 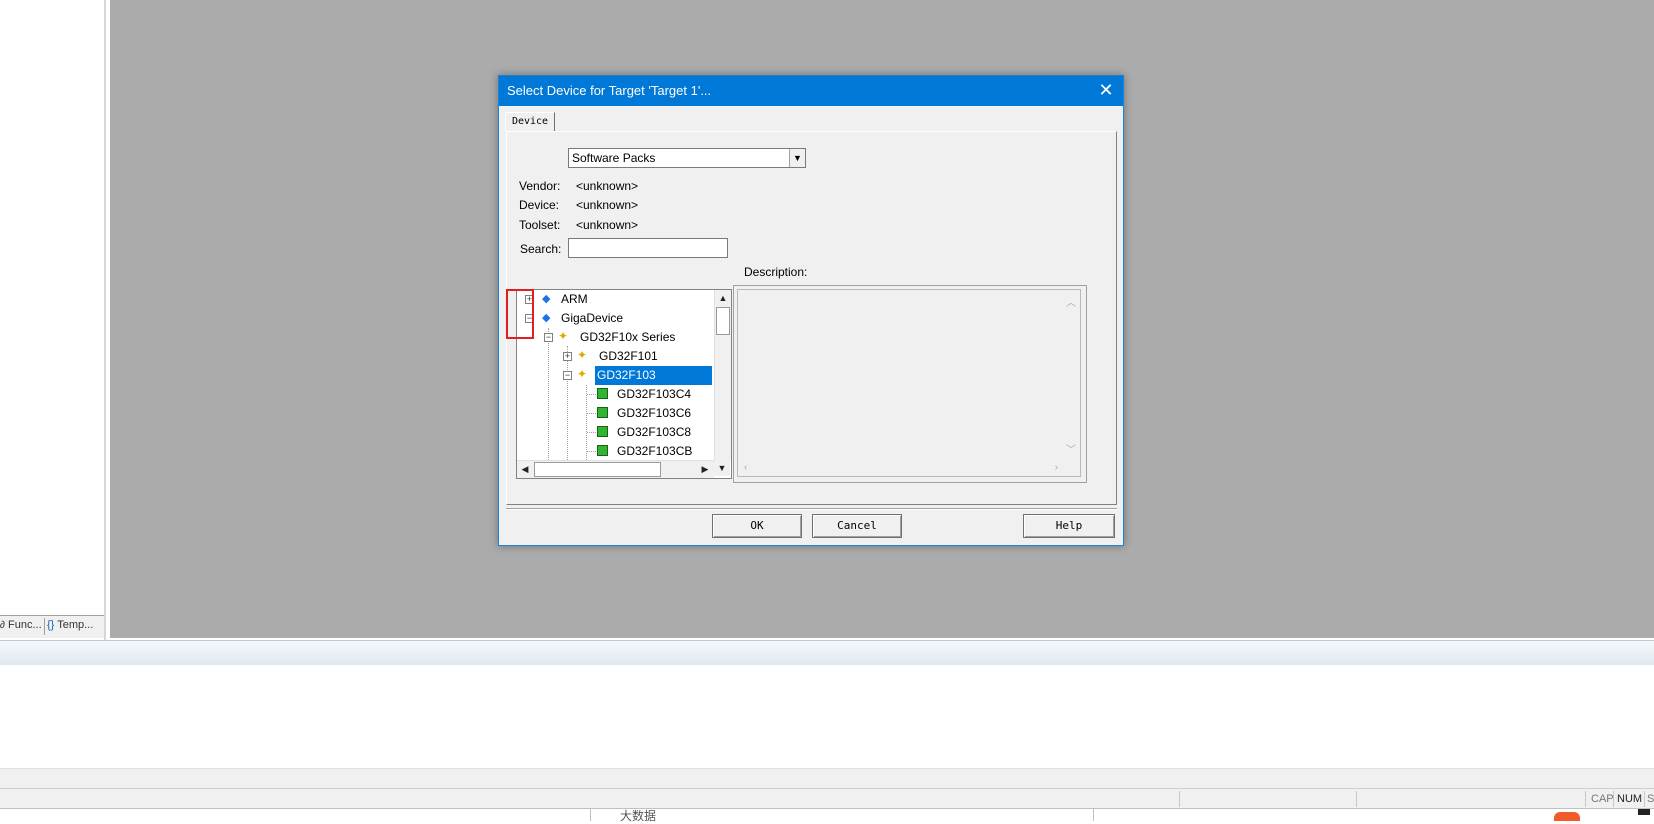 I want to click on toolset-value: <unknown>, so click(x=607, y=225).